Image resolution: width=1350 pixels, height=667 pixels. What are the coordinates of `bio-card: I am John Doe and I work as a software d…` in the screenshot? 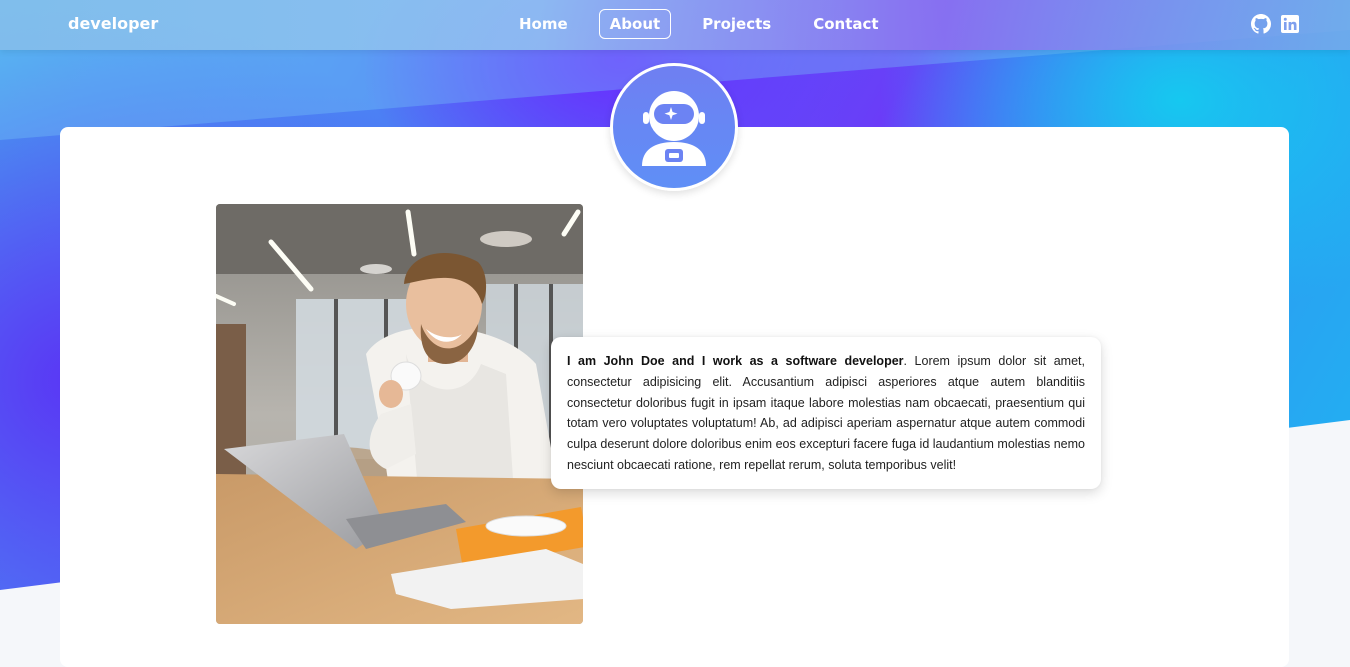 It's located at (826, 413).